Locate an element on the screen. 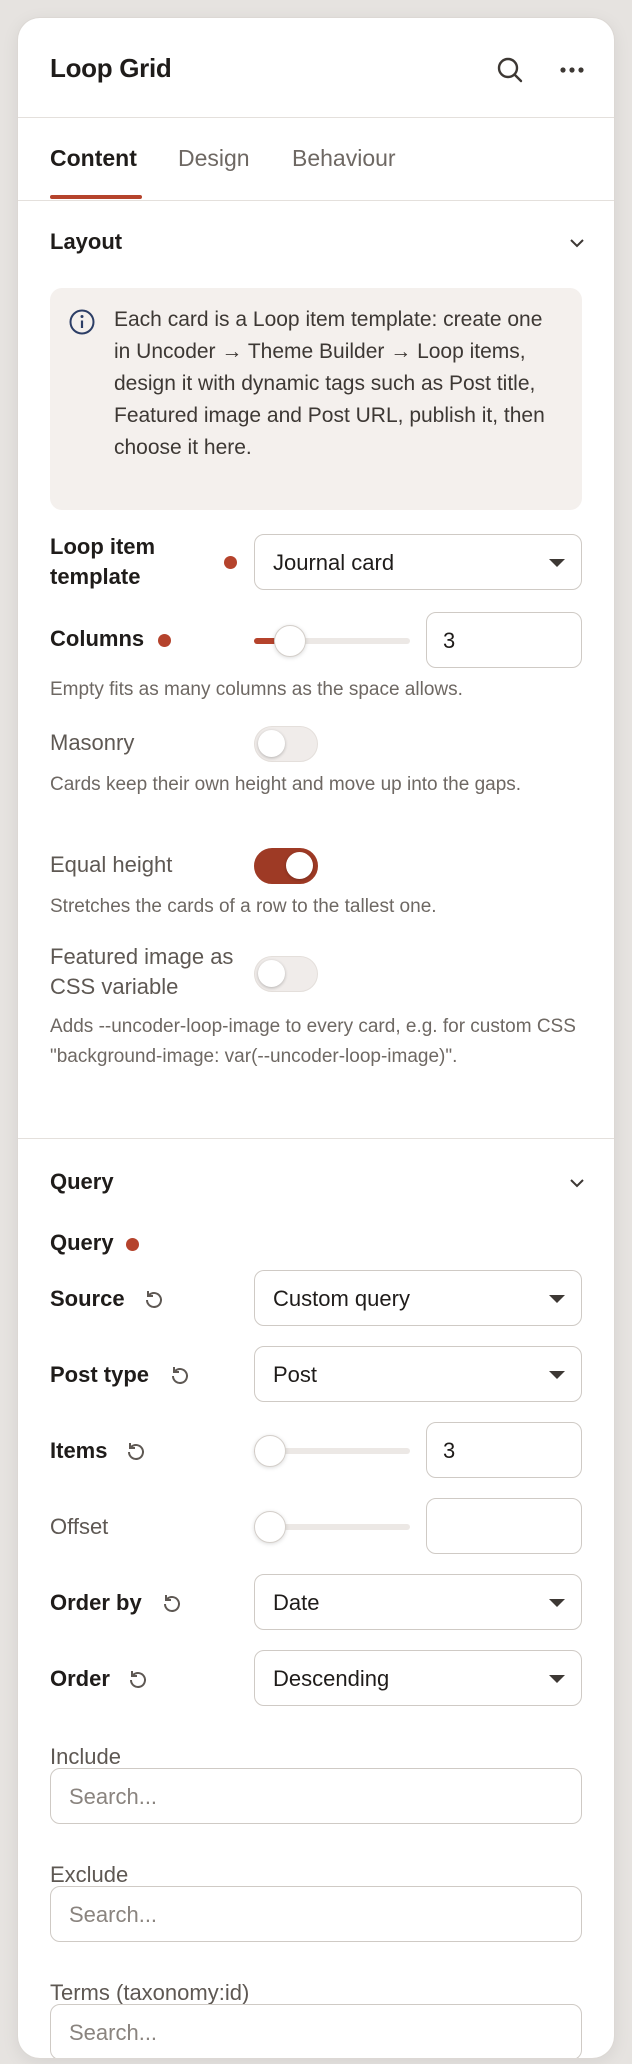 The image size is (632, 2064). items-input: 3 is located at coordinates (504, 1450).